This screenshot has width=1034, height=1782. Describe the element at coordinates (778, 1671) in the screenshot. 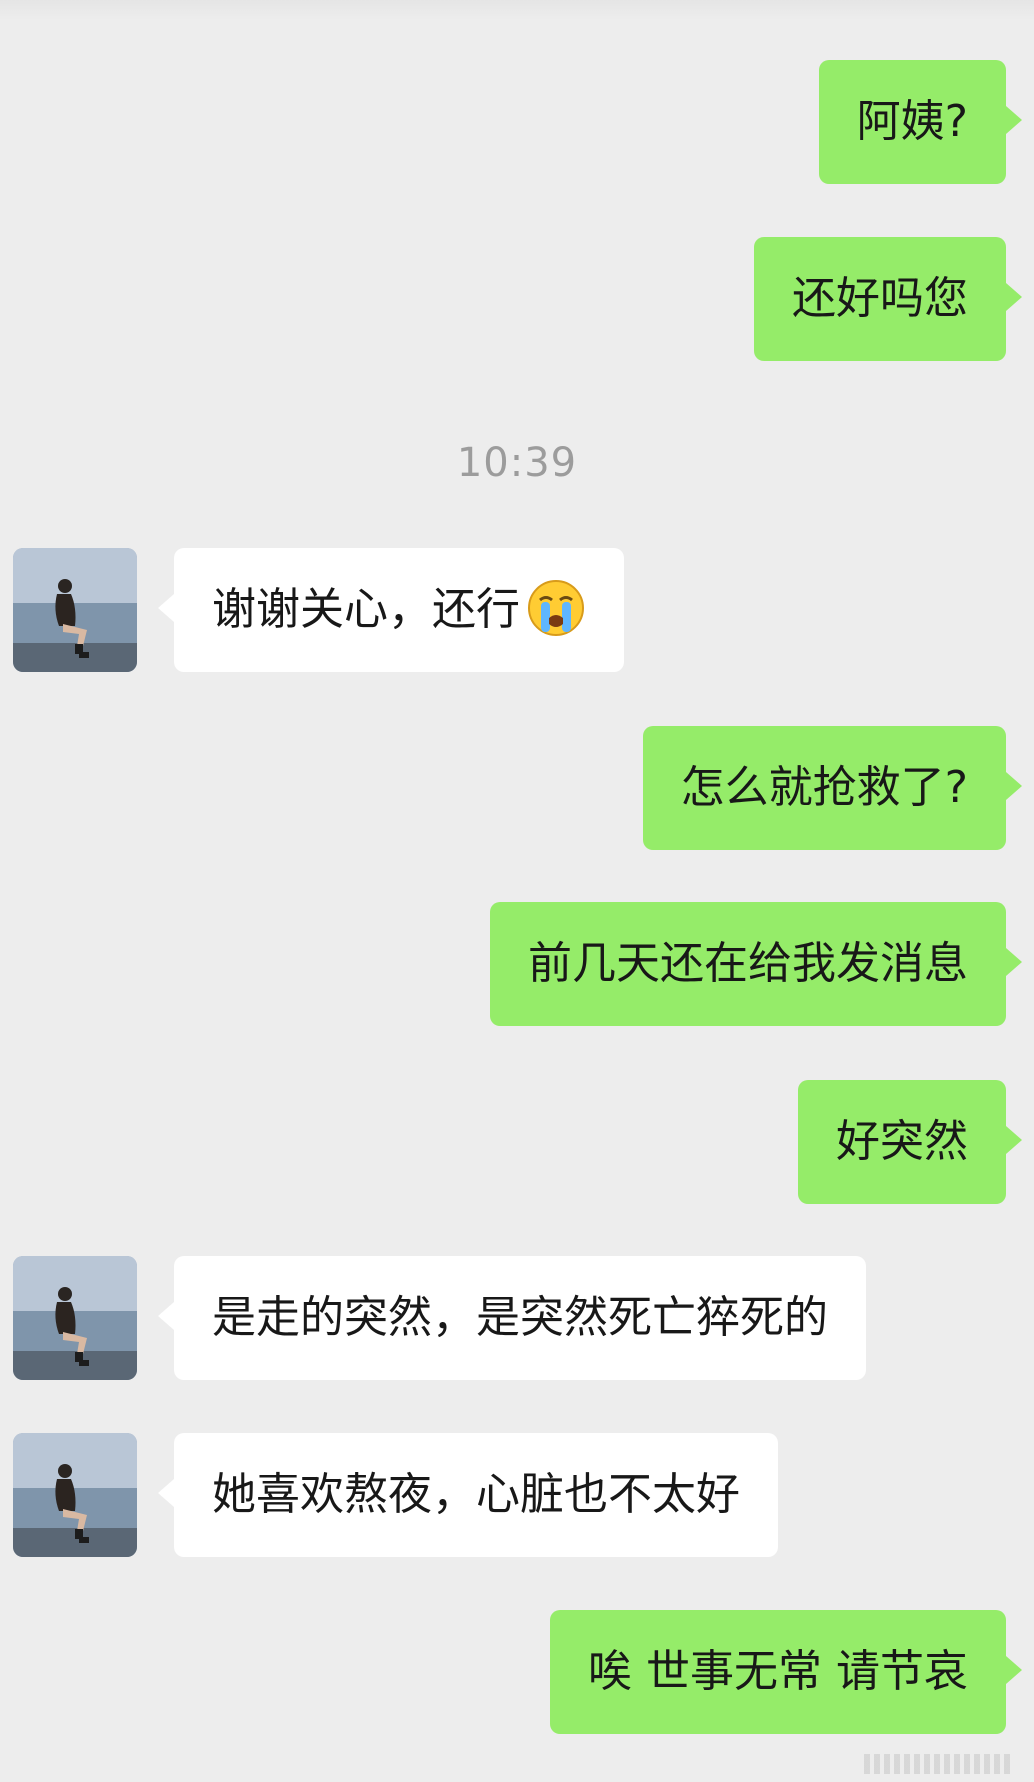

I see `message-text: 唉 世事无常 请节哀` at that location.